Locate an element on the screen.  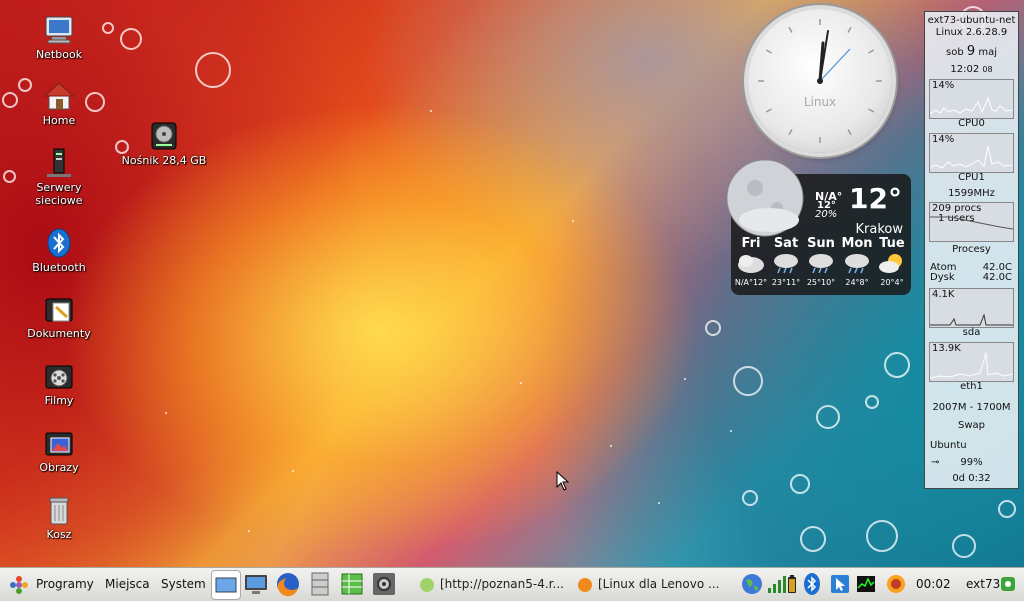
forecast-day-name: Fri is located at coordinates (751, 243).